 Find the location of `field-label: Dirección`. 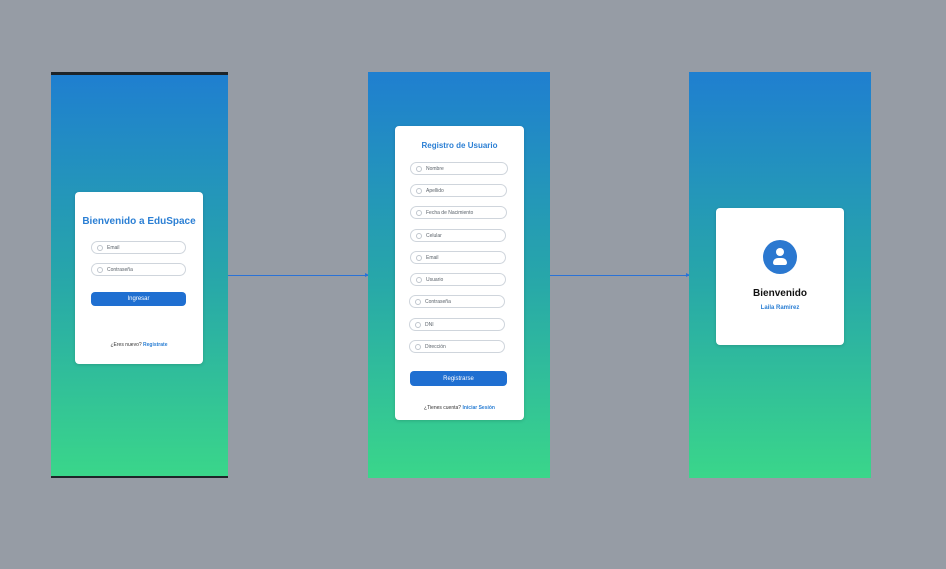

field-label: Dirección is located at coordinates (435, 346).